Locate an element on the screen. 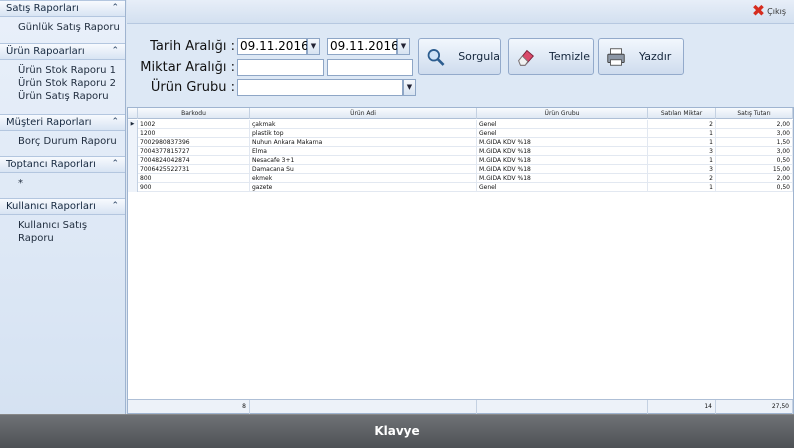  group-header-kullanici: Kullanıcı Raporları ⌃ is located at coordinates (62, 206).